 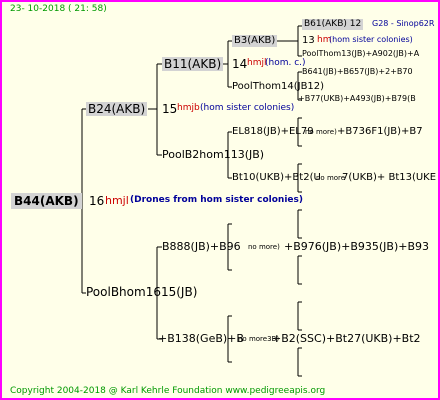 I want to click on gen4-b77: +B77(UKB)+A493(JB)+B79(B, so click(x=357, y=98).